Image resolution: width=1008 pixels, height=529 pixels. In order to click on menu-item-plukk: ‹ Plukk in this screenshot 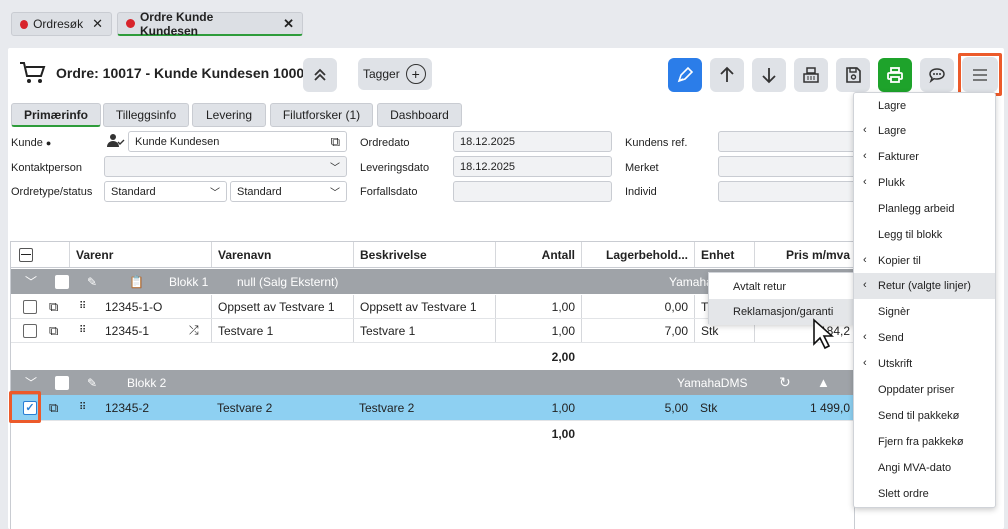, I will do `click(924, 183)`.